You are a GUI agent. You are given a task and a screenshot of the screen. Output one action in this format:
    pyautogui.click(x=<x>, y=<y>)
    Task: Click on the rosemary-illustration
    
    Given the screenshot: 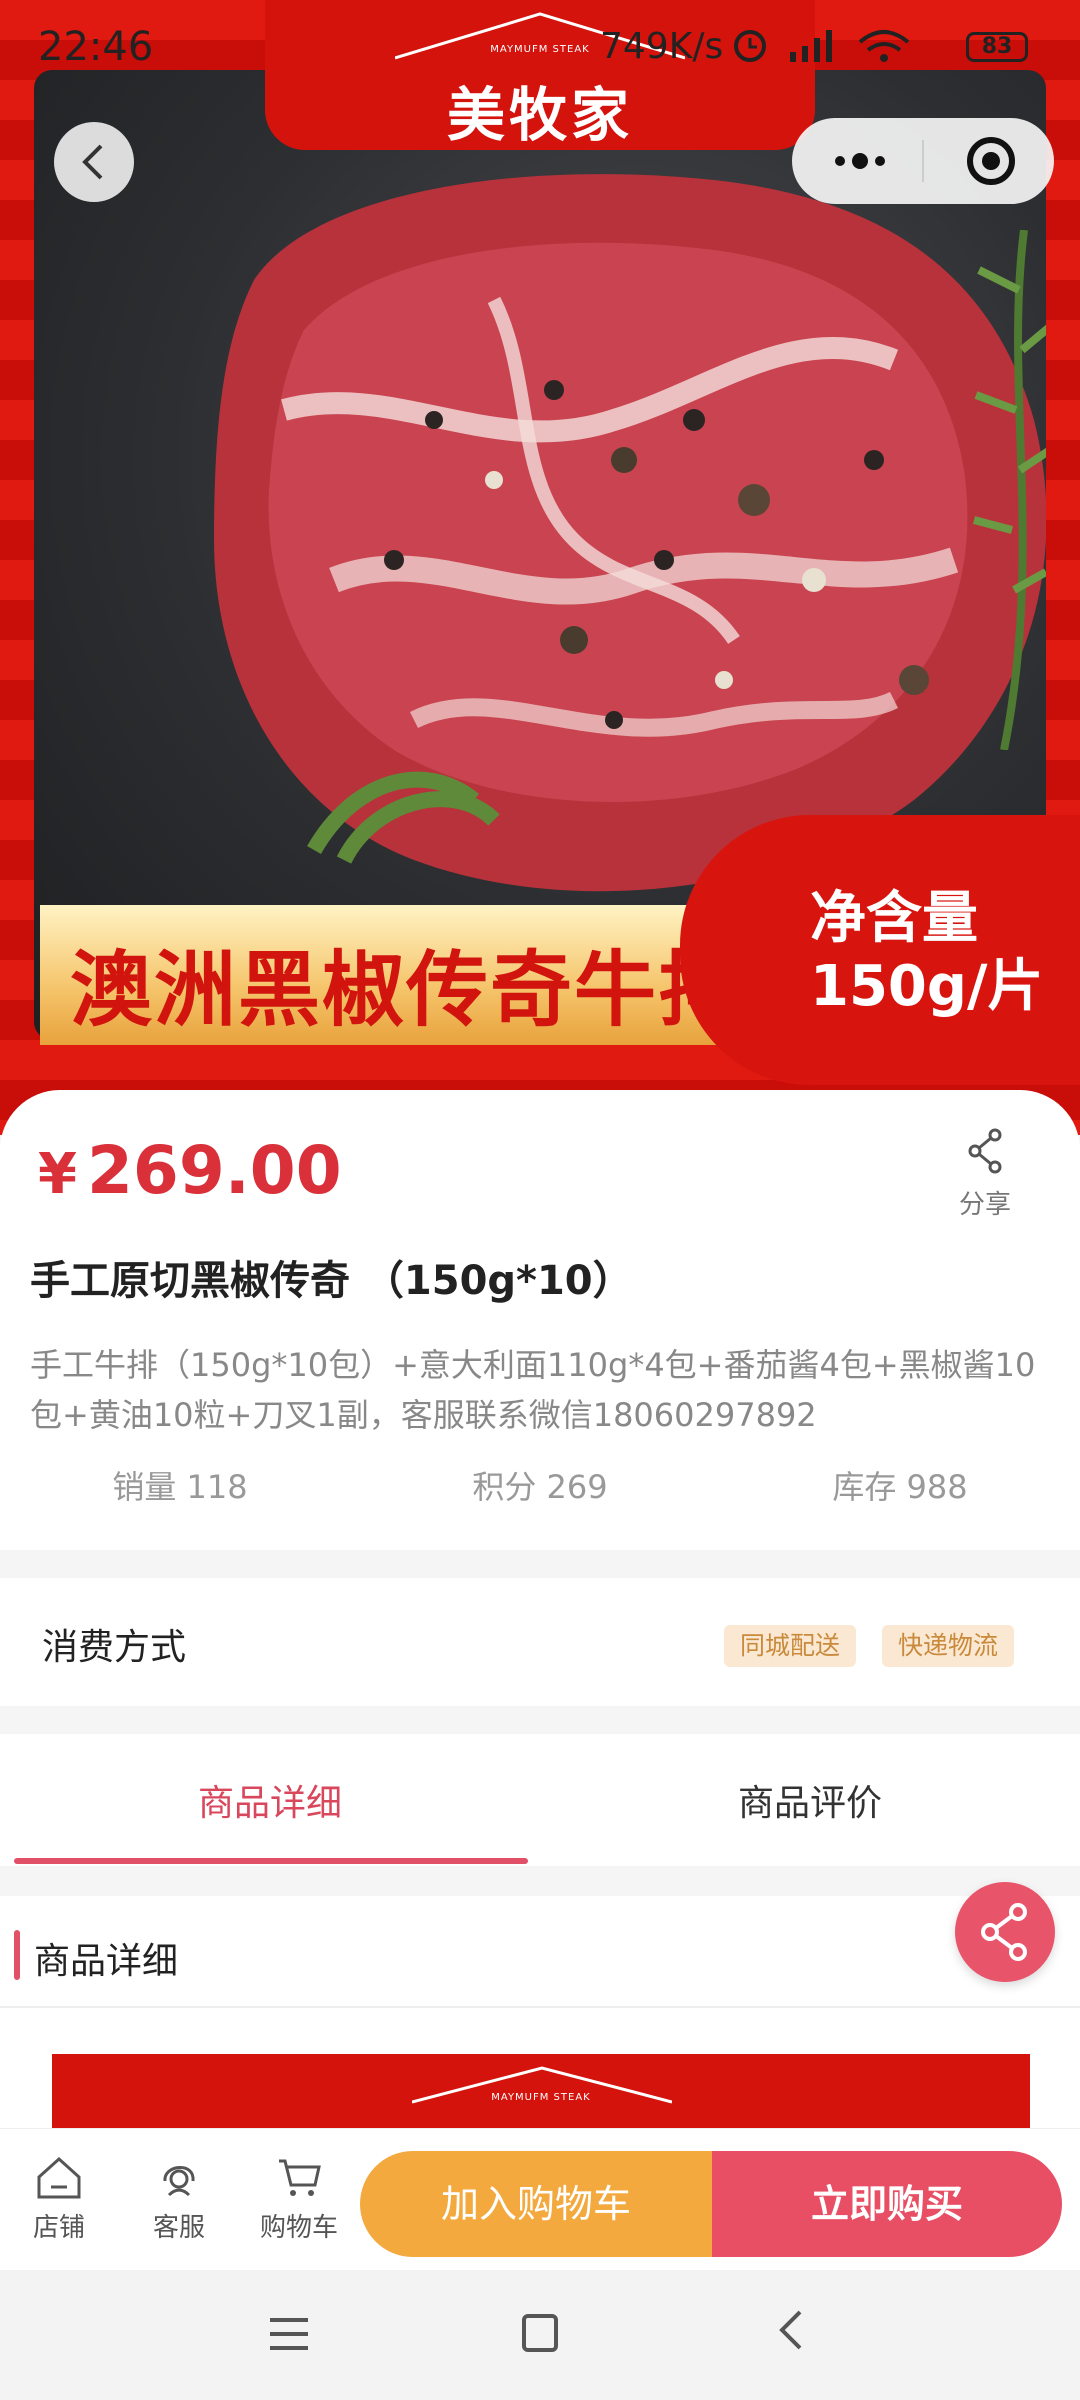 What is the action you would take?
    pyautogui.click(x=1009, y=490)
    